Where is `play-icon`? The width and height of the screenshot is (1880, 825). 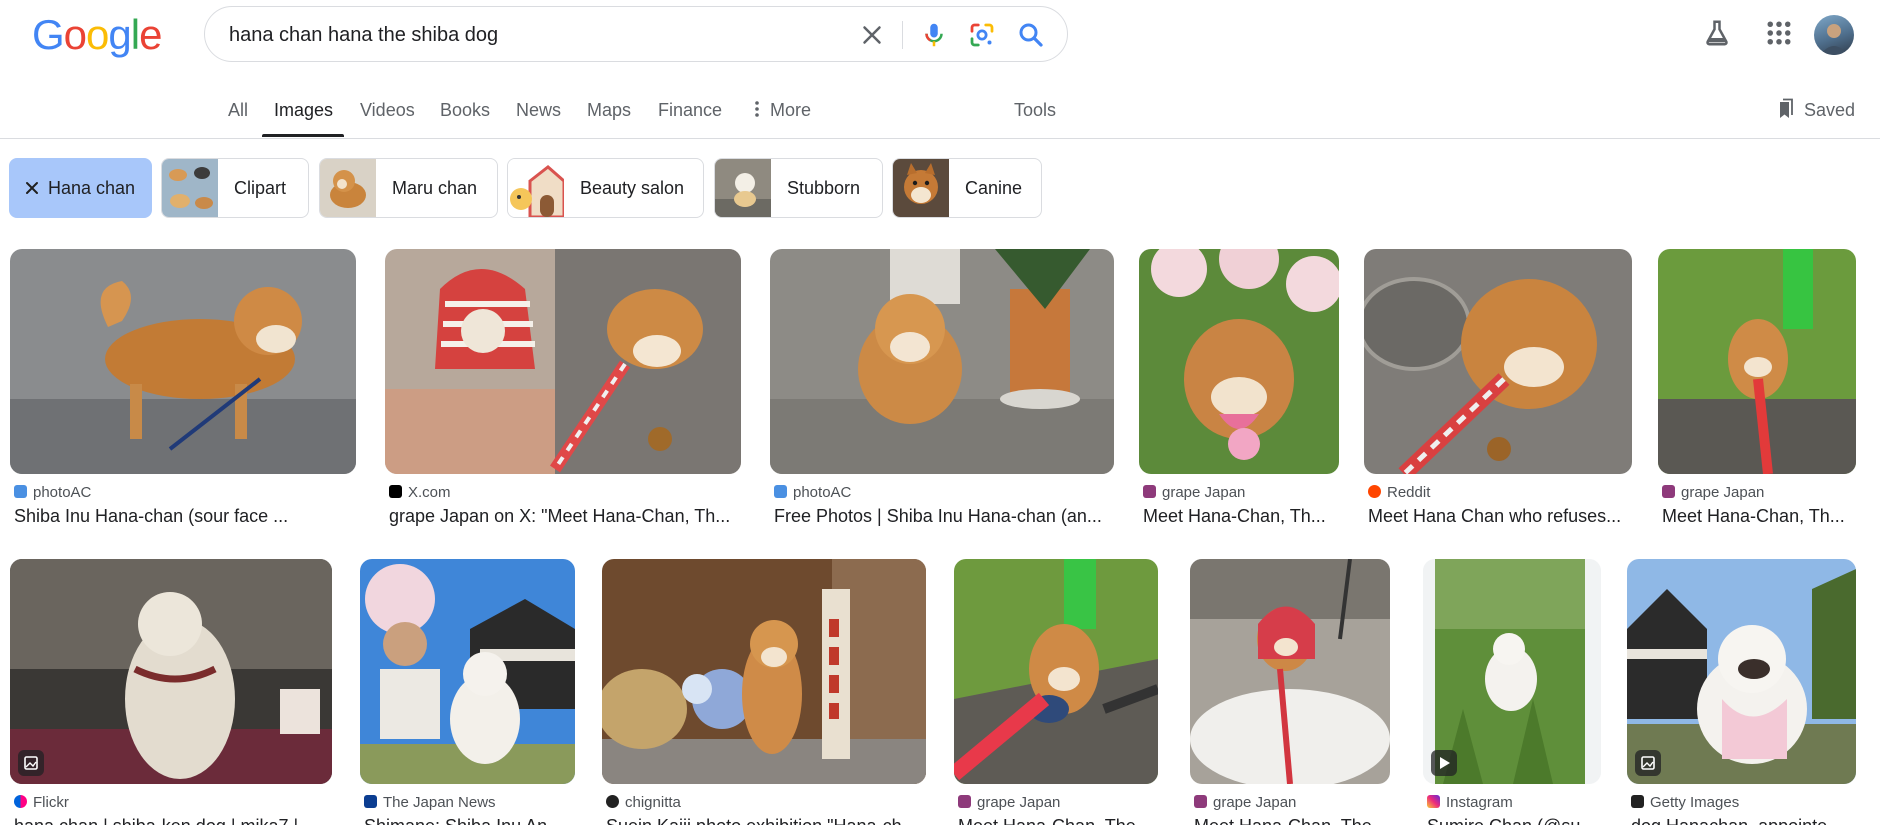
play-icon is located at coordinates (1445, 763).